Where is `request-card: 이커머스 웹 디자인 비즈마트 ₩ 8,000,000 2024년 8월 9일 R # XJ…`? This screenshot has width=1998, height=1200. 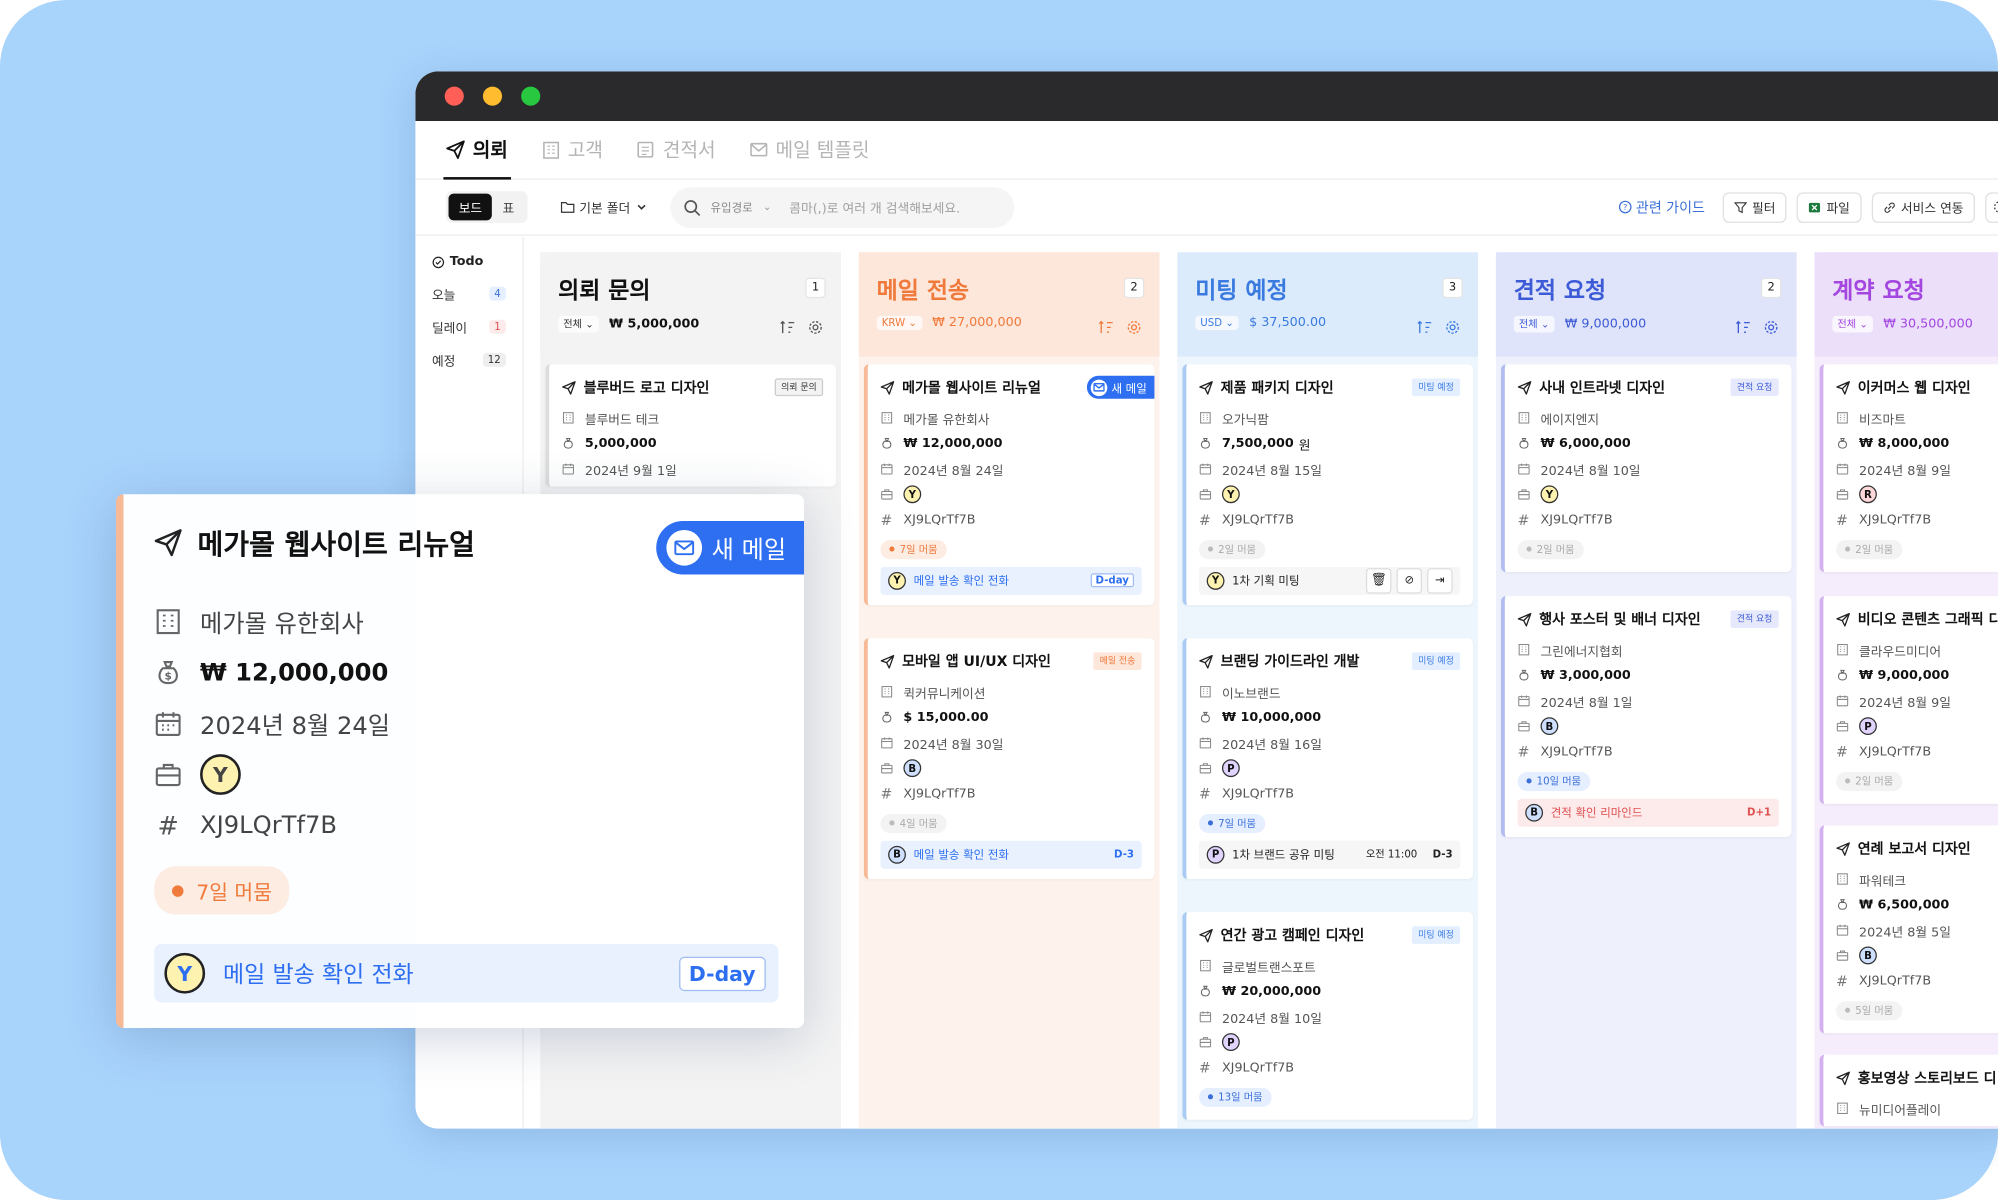 request-card: 이커머스 웹 디자인 비즈마트 ₩ 8,000,000 2024년 8월 9일 R # XJ… is located at coordinates (1908, 468).